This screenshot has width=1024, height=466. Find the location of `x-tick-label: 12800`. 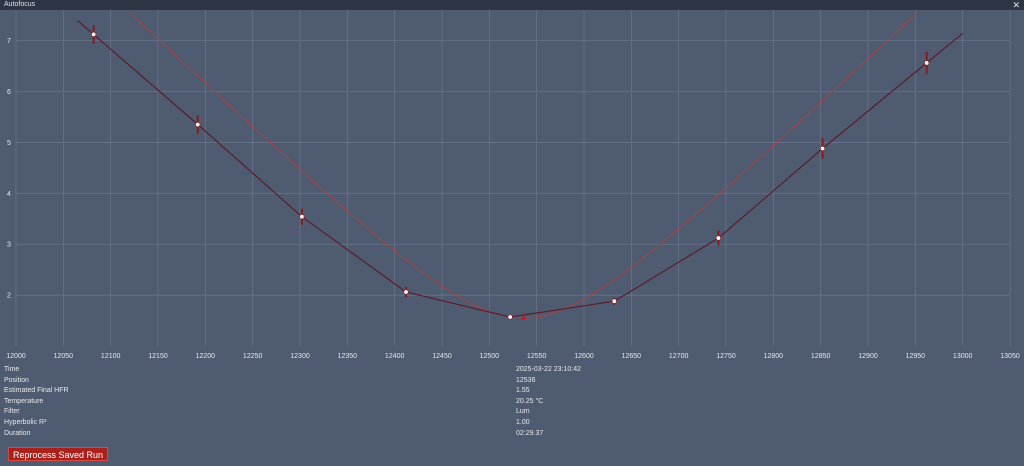

x-tick-label: 12800 is located at coordinates (774, 356).